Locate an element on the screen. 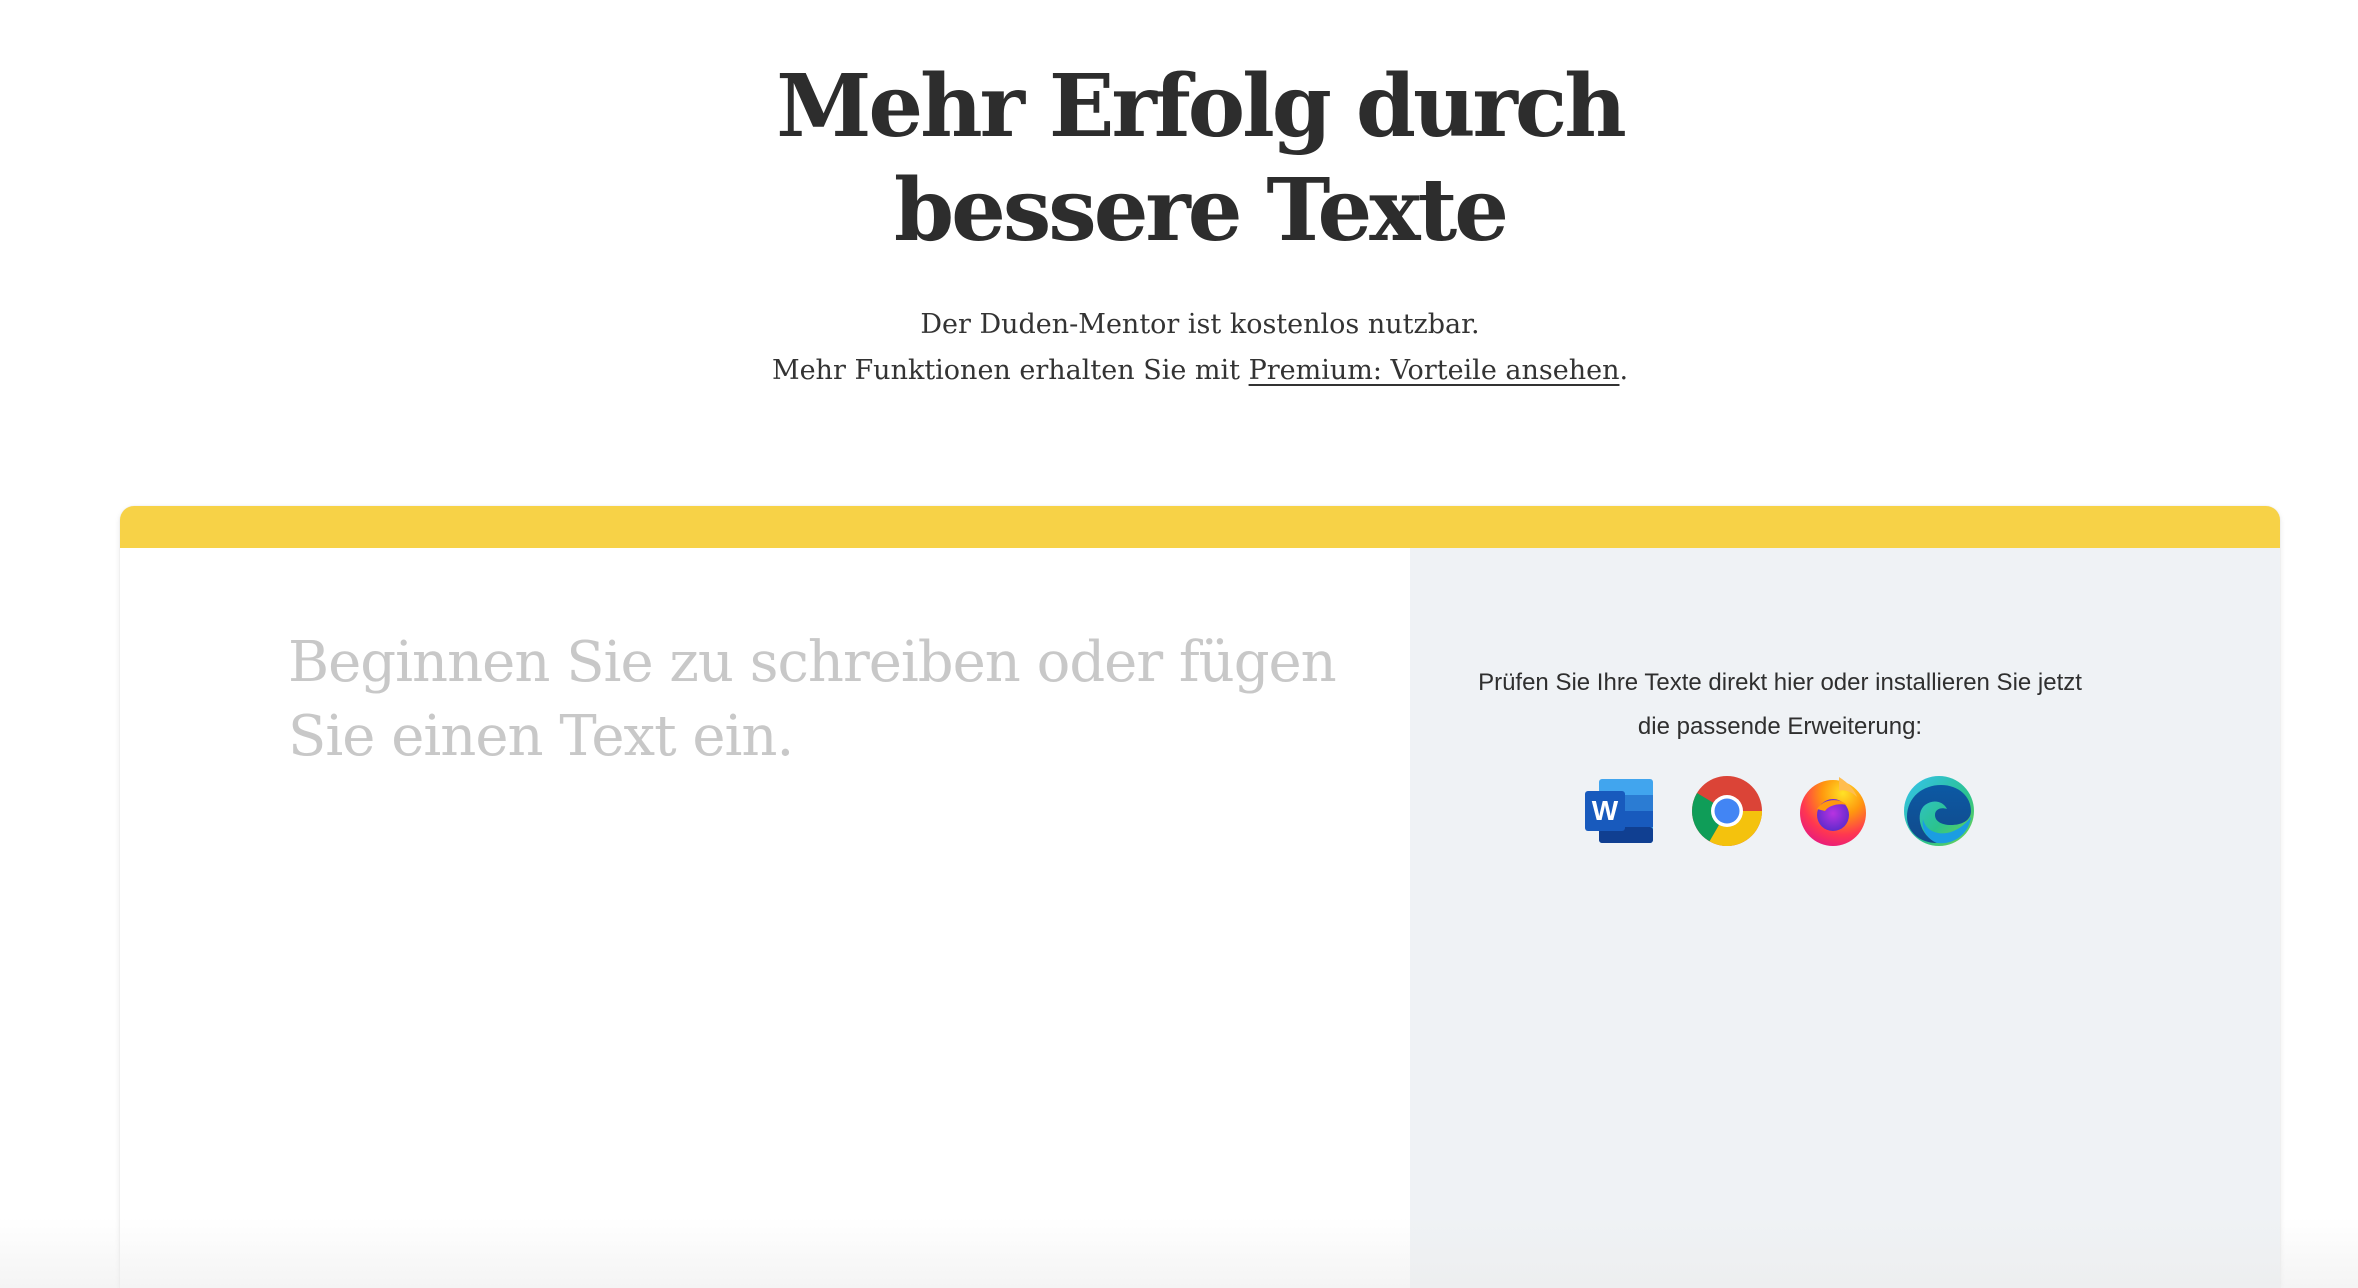 Image resolution: width=2358 pixels, height=1288 pixels. card-accent-bar is located at coordinates (1200, 527).